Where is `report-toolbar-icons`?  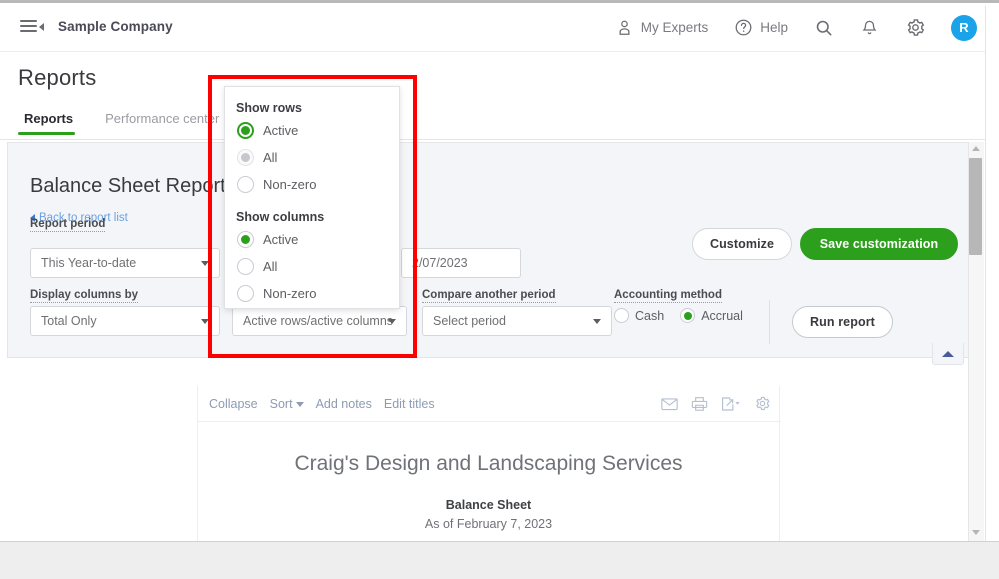
report-toolbar-icons is located at coordinates (716, 403).